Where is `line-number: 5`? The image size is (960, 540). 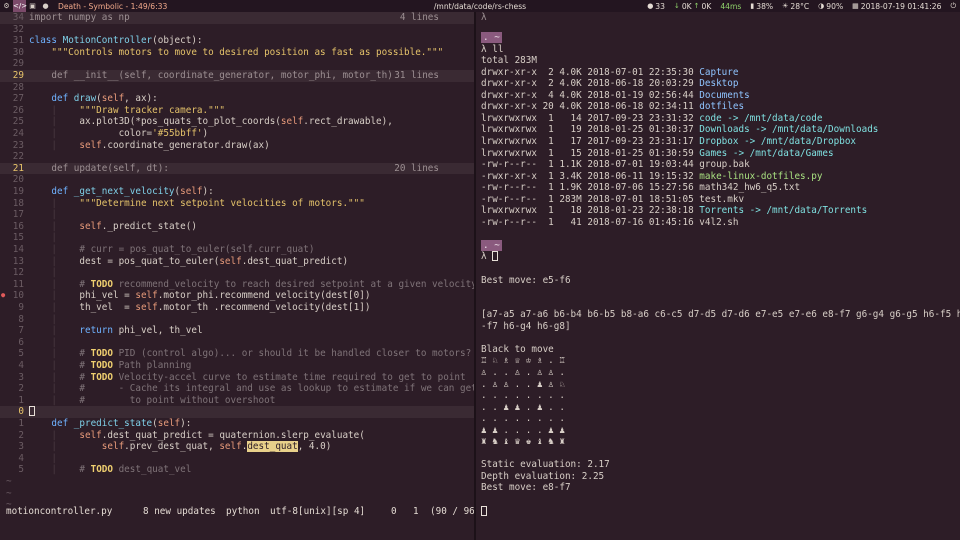
line-number: 5 is located at coordinates (21, 470).